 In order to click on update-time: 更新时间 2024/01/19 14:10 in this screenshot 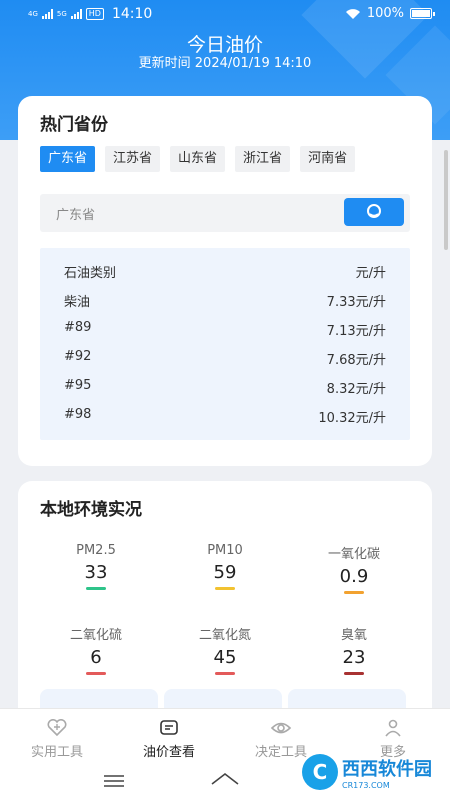, I will do `click(225, 63)`.